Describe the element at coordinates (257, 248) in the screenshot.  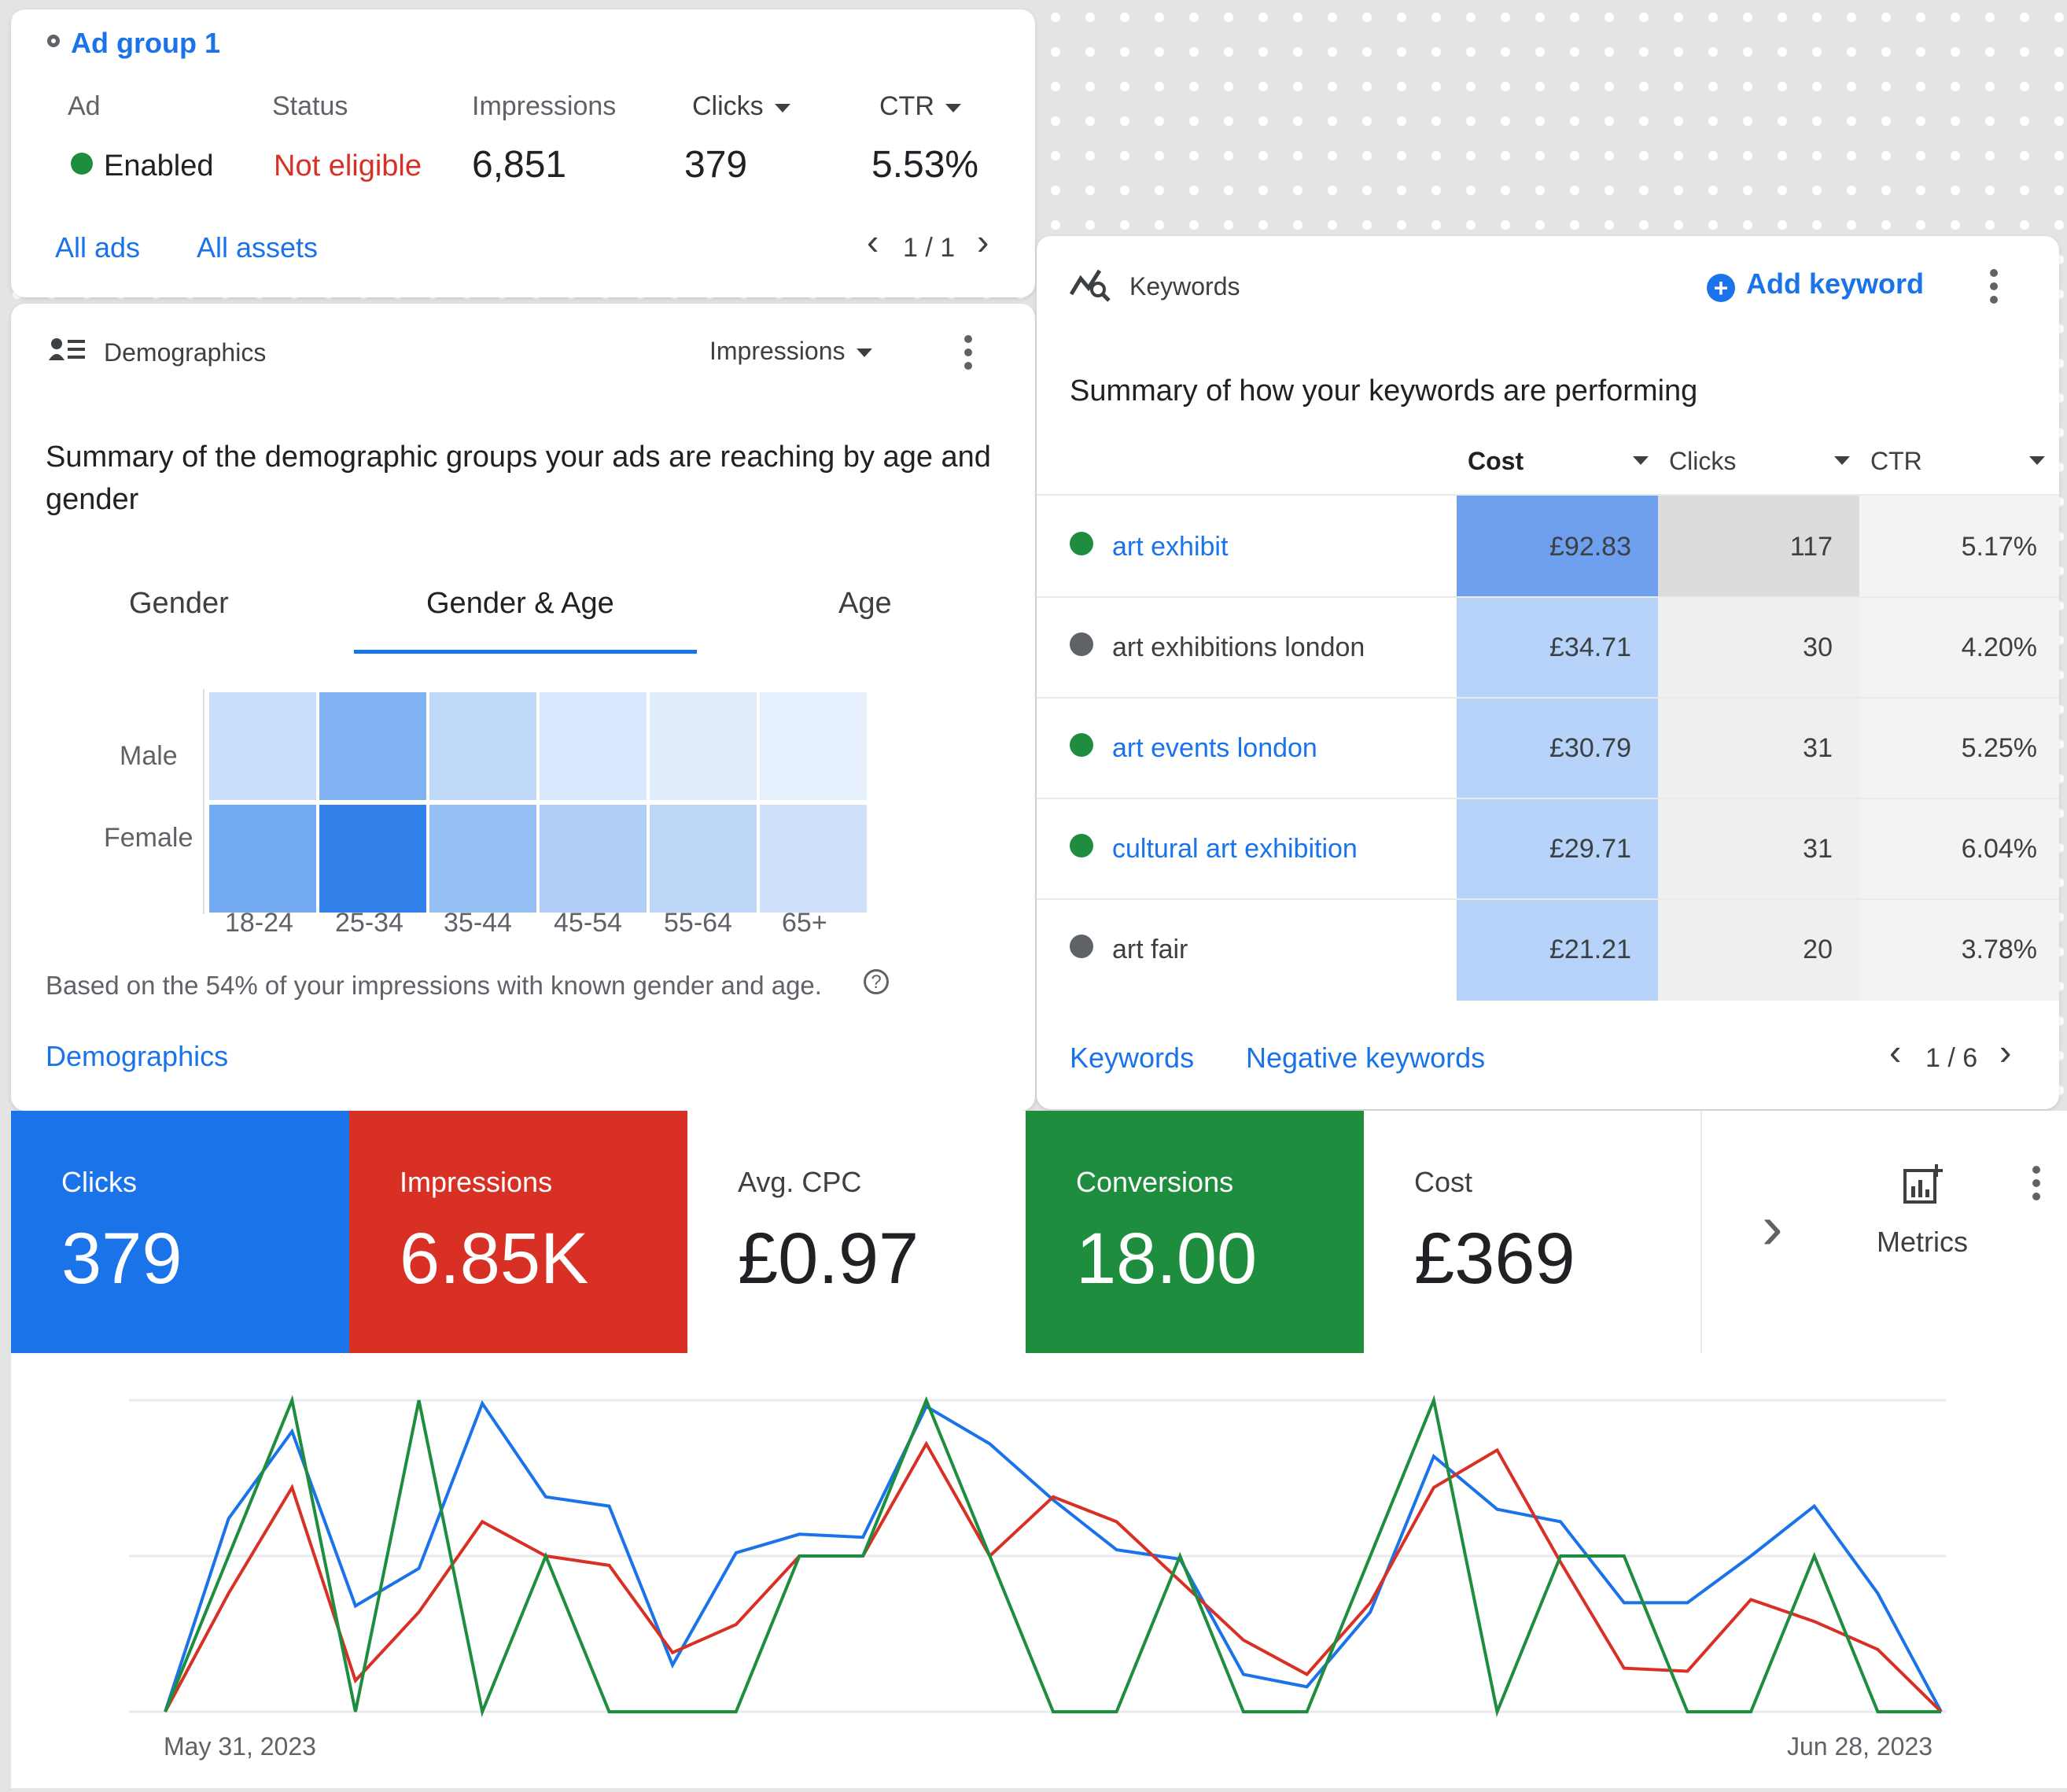
I see `all-assets-link: All assets` at that location.